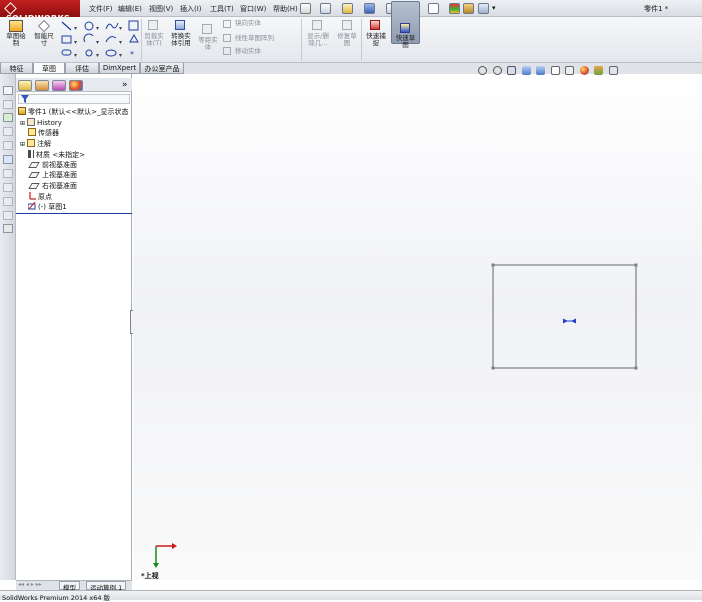 The height and width of the screenshot is (602, 702). Describe the element at coordinates (8, 228) in the screenshot. I see `strip-screen-icon` at that location.